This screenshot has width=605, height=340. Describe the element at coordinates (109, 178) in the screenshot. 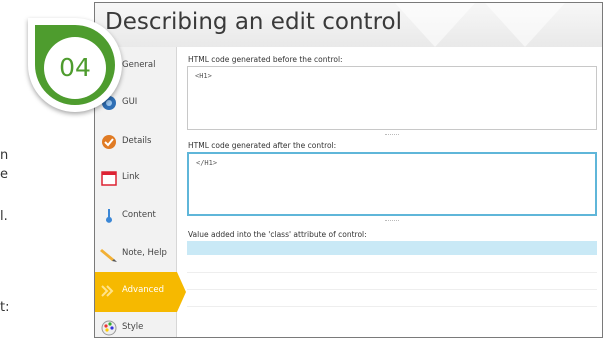

I see `link-icon` at that location.